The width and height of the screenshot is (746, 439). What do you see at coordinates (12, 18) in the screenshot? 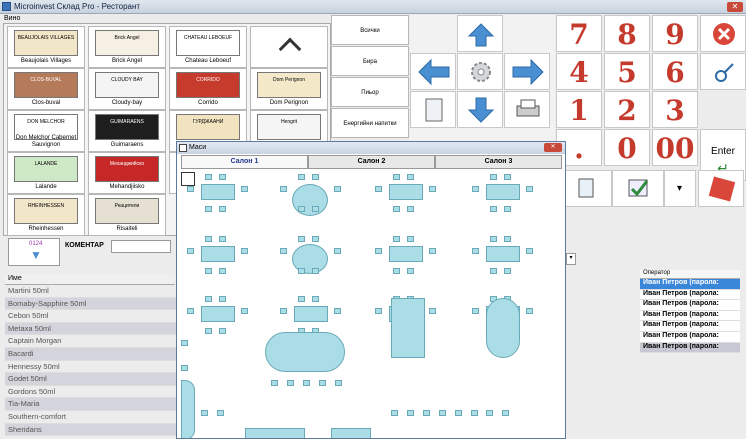
I see `menu-label: Вино` at bounding box center [12, 18].